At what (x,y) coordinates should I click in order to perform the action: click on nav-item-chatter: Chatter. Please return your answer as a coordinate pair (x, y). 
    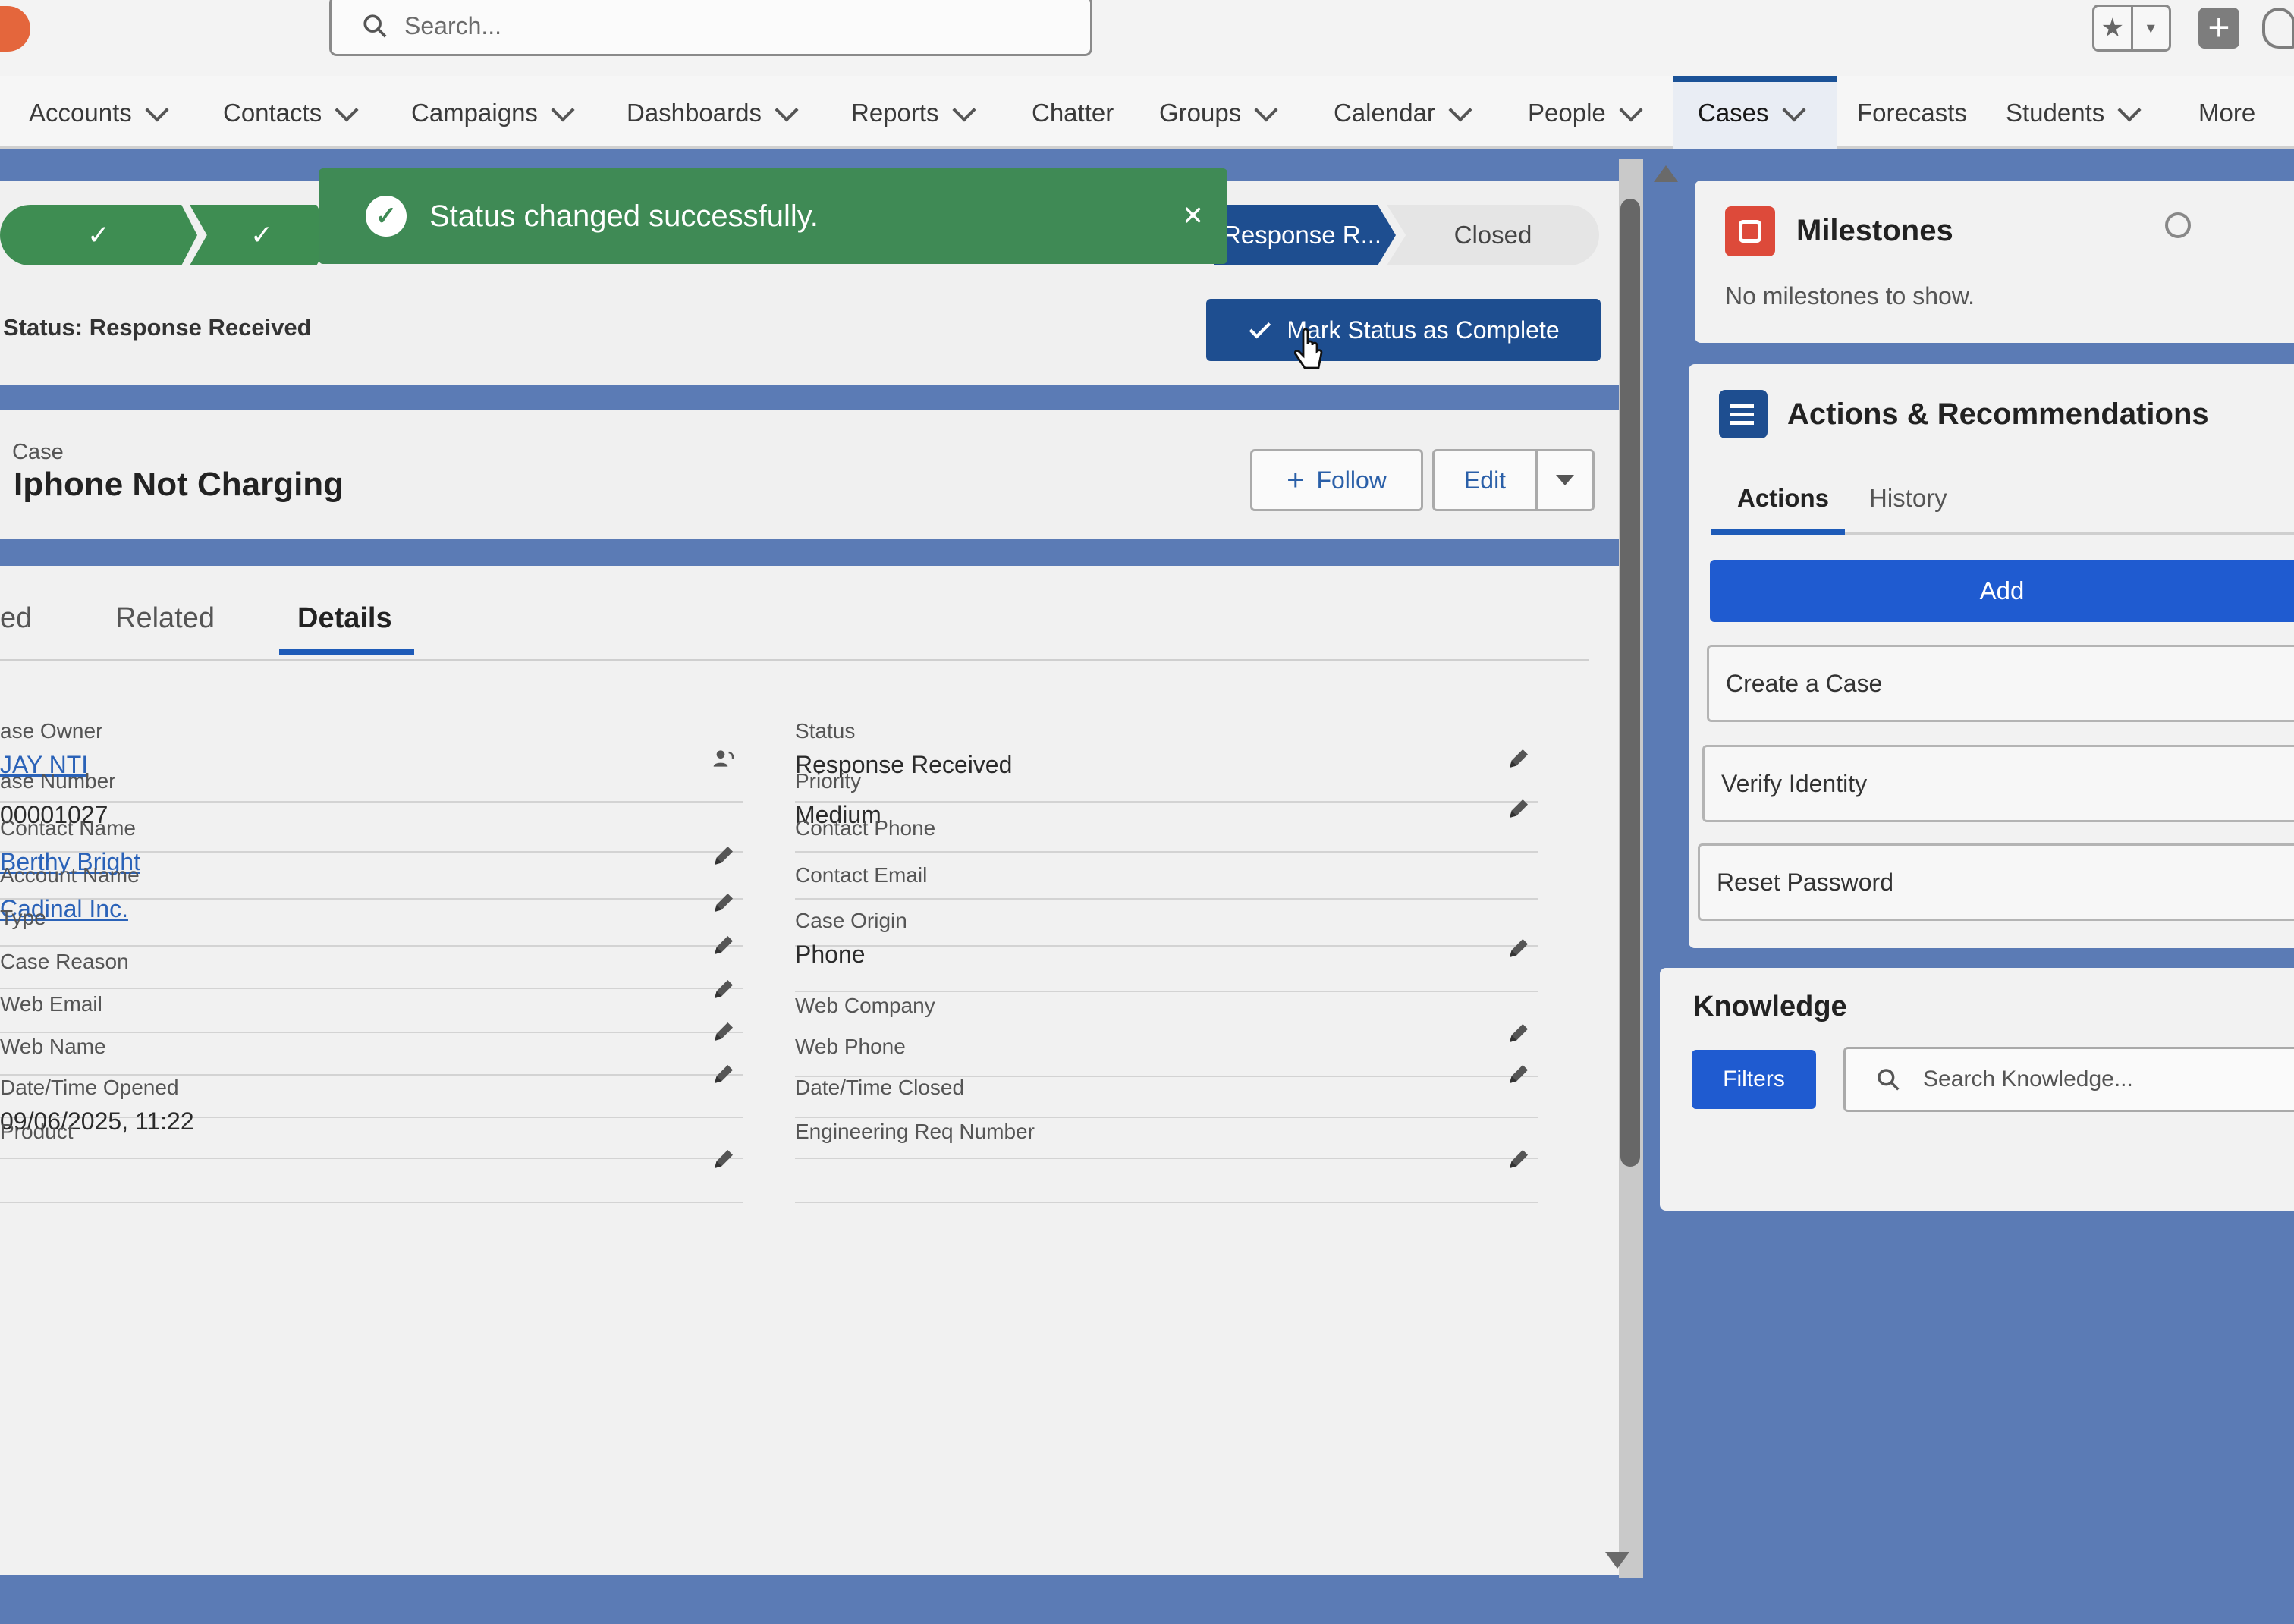
    Looking at the image, I should click on (1073, 121).